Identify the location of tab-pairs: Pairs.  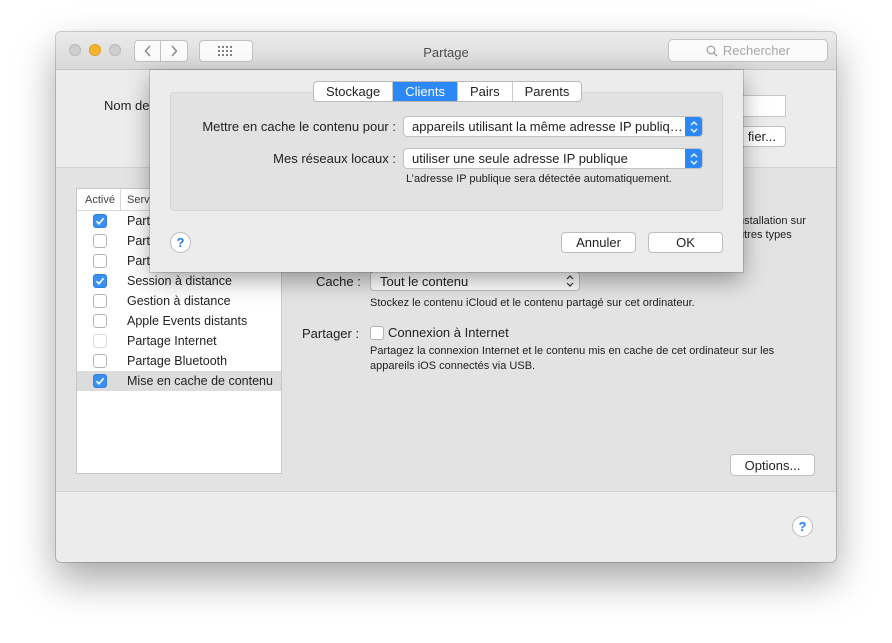
(485, 91).